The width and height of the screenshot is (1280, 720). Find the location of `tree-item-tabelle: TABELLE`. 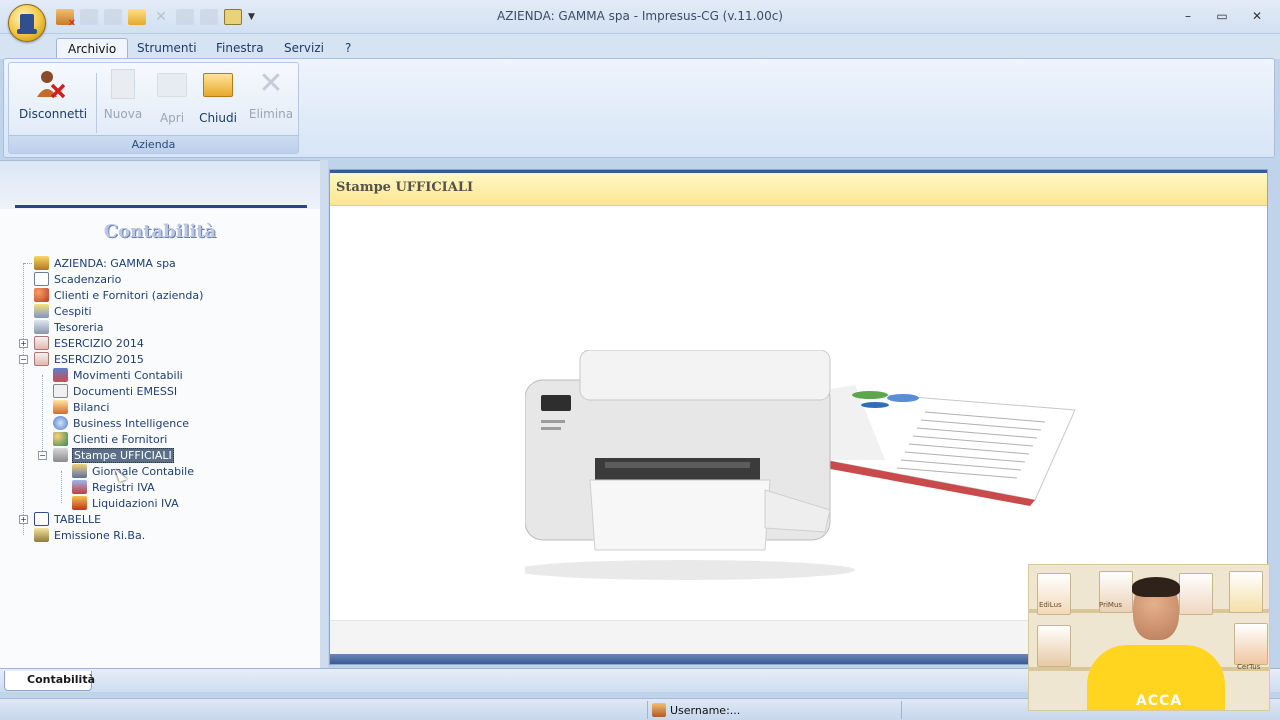

tree-item-tabelle: TABELLE is located at coordinates (63, 519).